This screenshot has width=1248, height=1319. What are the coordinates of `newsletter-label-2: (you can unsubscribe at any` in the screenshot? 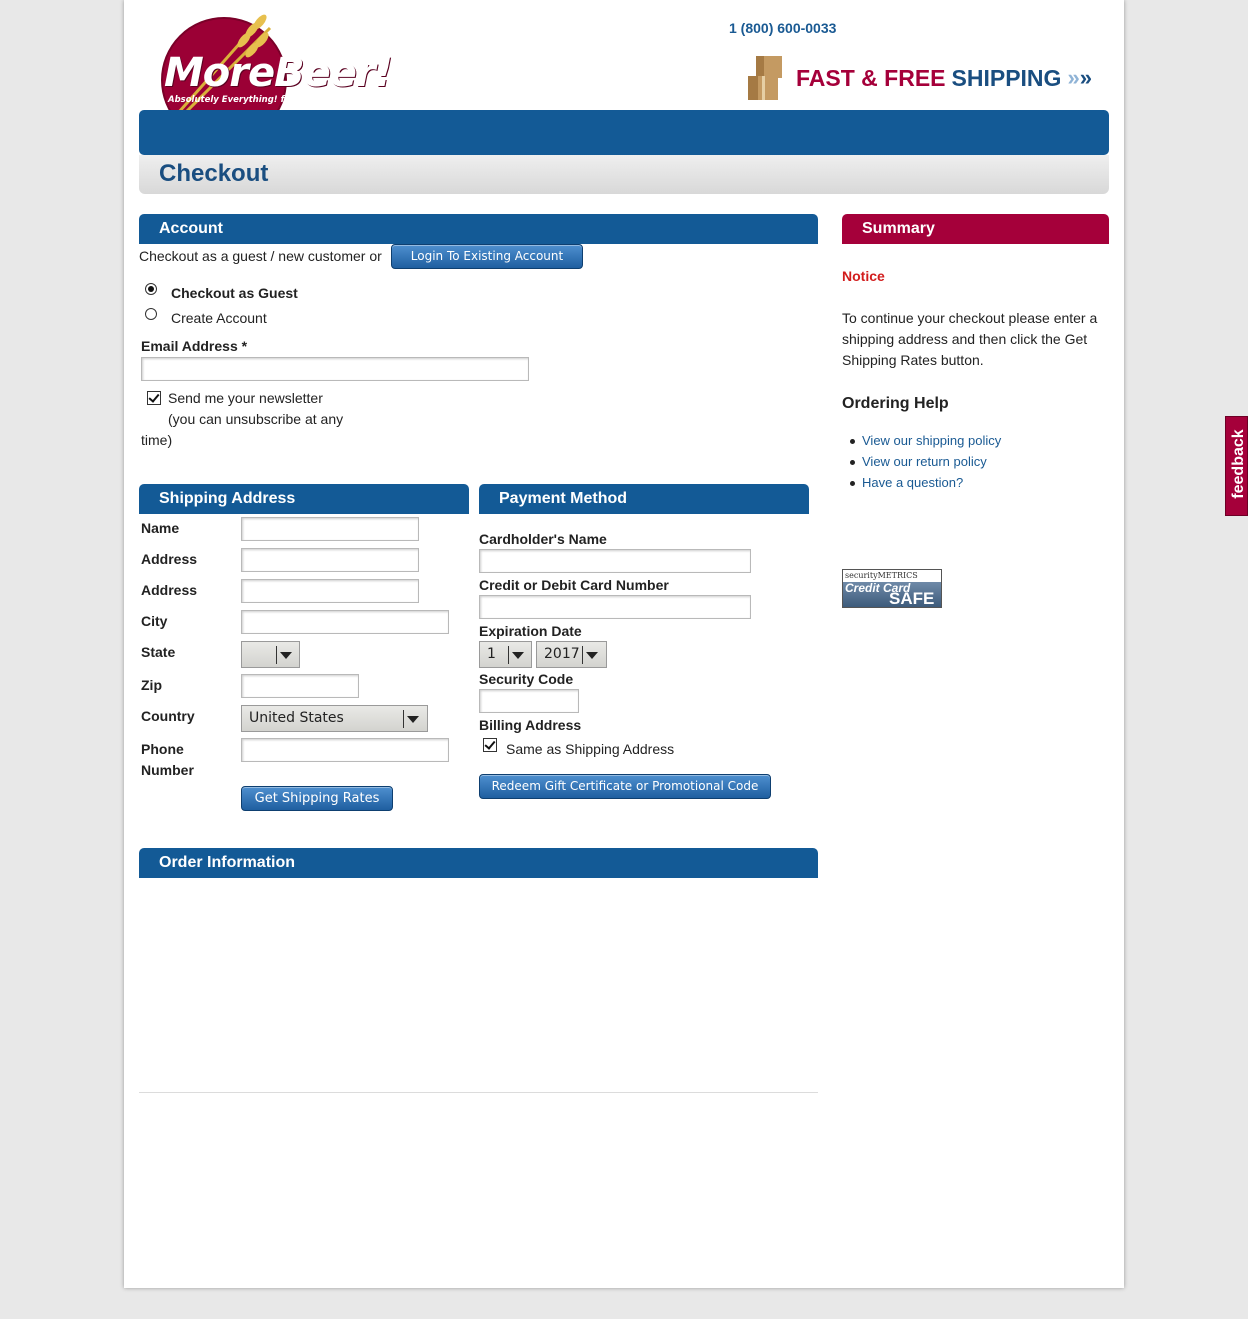 It's located at (256, 419).